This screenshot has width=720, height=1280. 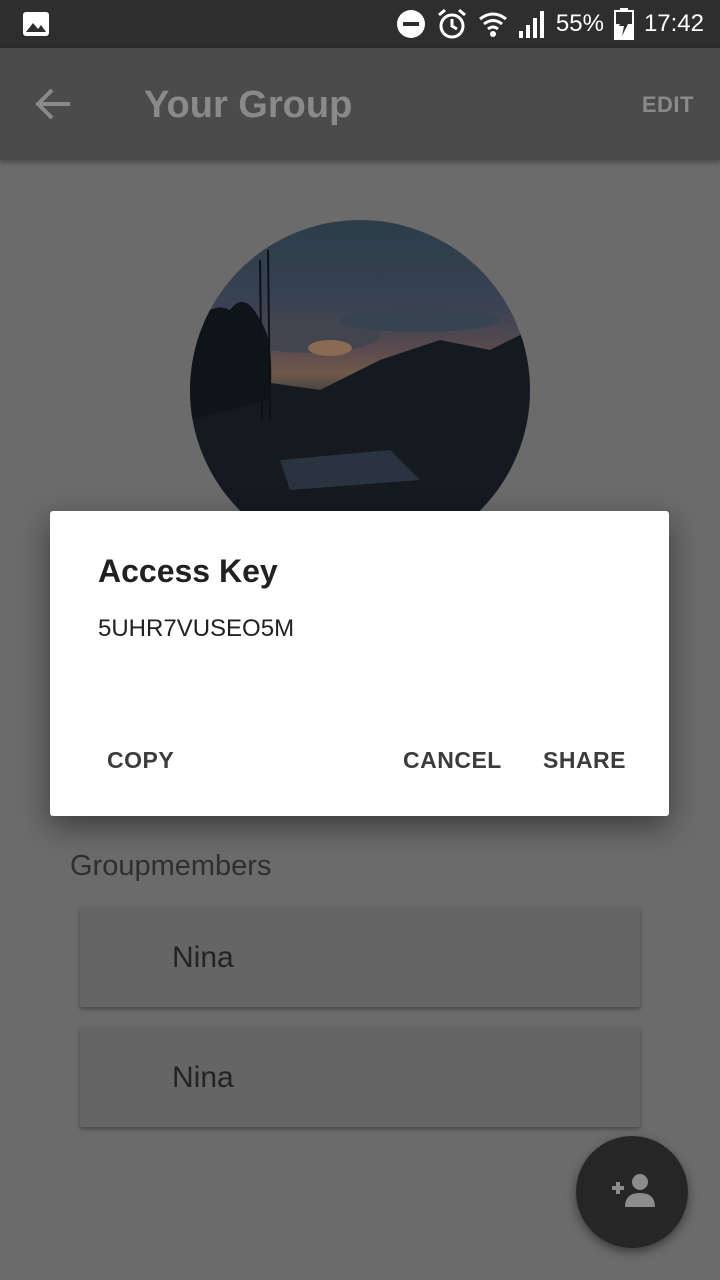 What do you see at coordinates (54, 104) in the screenshot?
I see `arrow-left-icon` at bounding box center [54, 104].